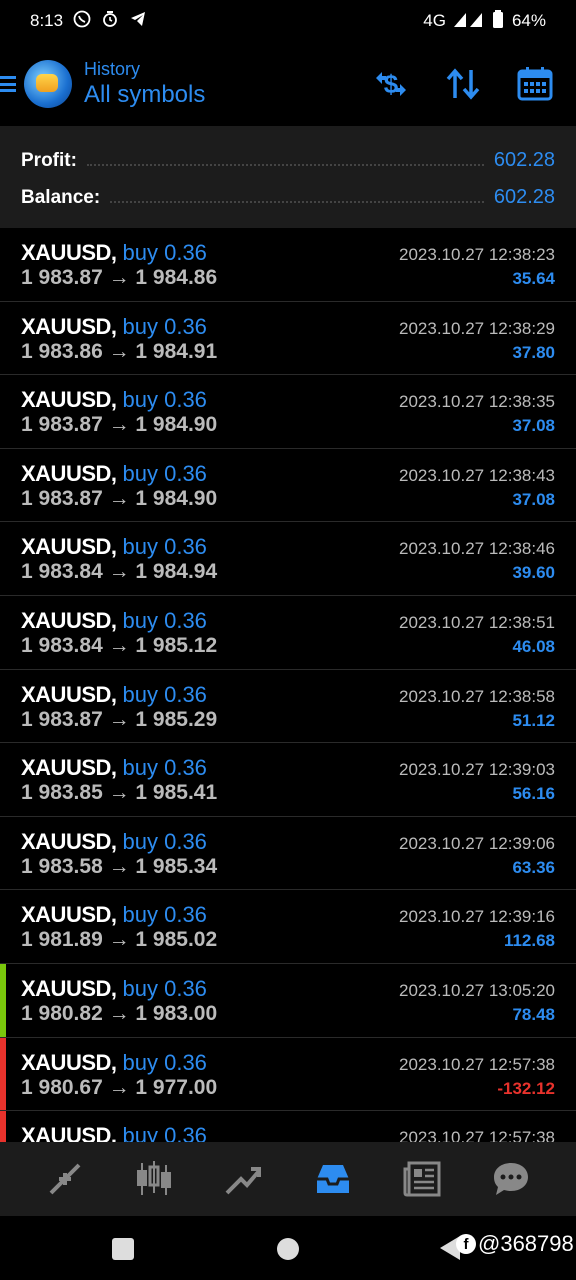  I want to click on calendar-icon, so click(535, 84).